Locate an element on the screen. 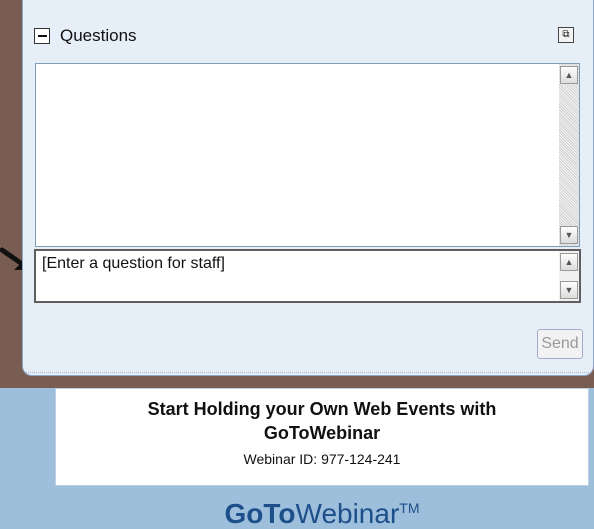 This screenshot has width=594, height=529. input-scroll-down-icon: ▼ is located at coordinates (569, 290).